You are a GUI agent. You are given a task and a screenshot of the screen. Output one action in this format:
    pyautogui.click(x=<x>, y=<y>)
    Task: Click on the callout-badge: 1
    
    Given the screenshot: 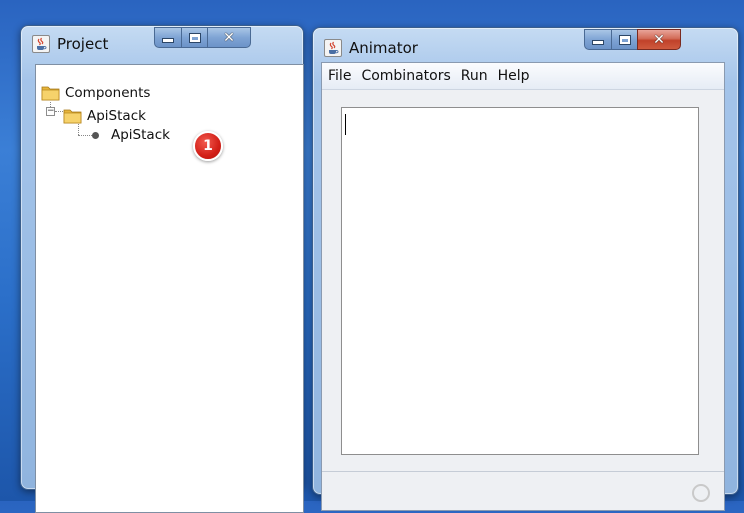 What is the action you would take?
    pyautogui.click(x=208, y=146)
    